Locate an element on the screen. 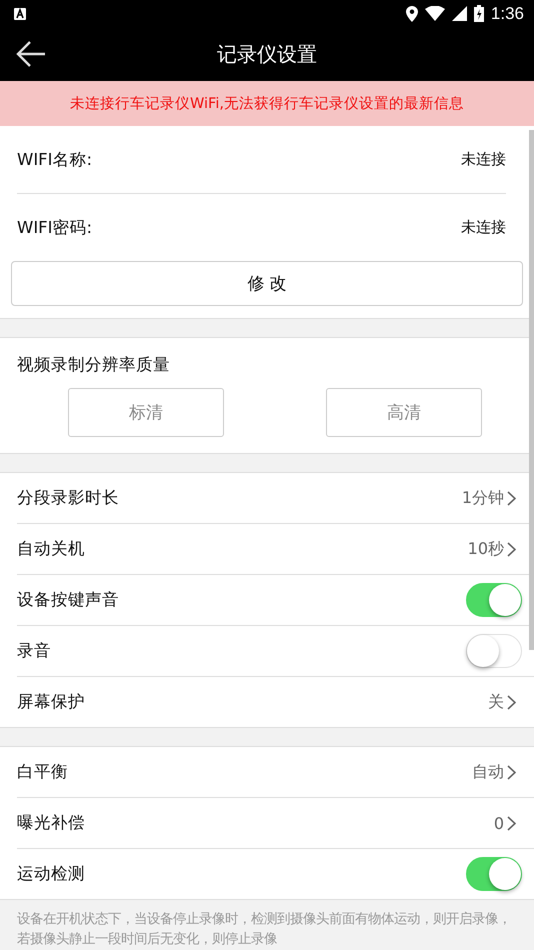  setting-label: 设备按键声音 is located at coordinates (68, 600).